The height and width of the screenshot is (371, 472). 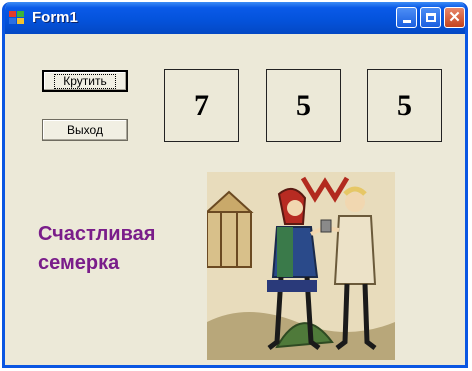 What do you see at coordinates (235, 18) in the screenshot?
I see `title-bar: Form1 ✕` at bounding box center [235, 18].